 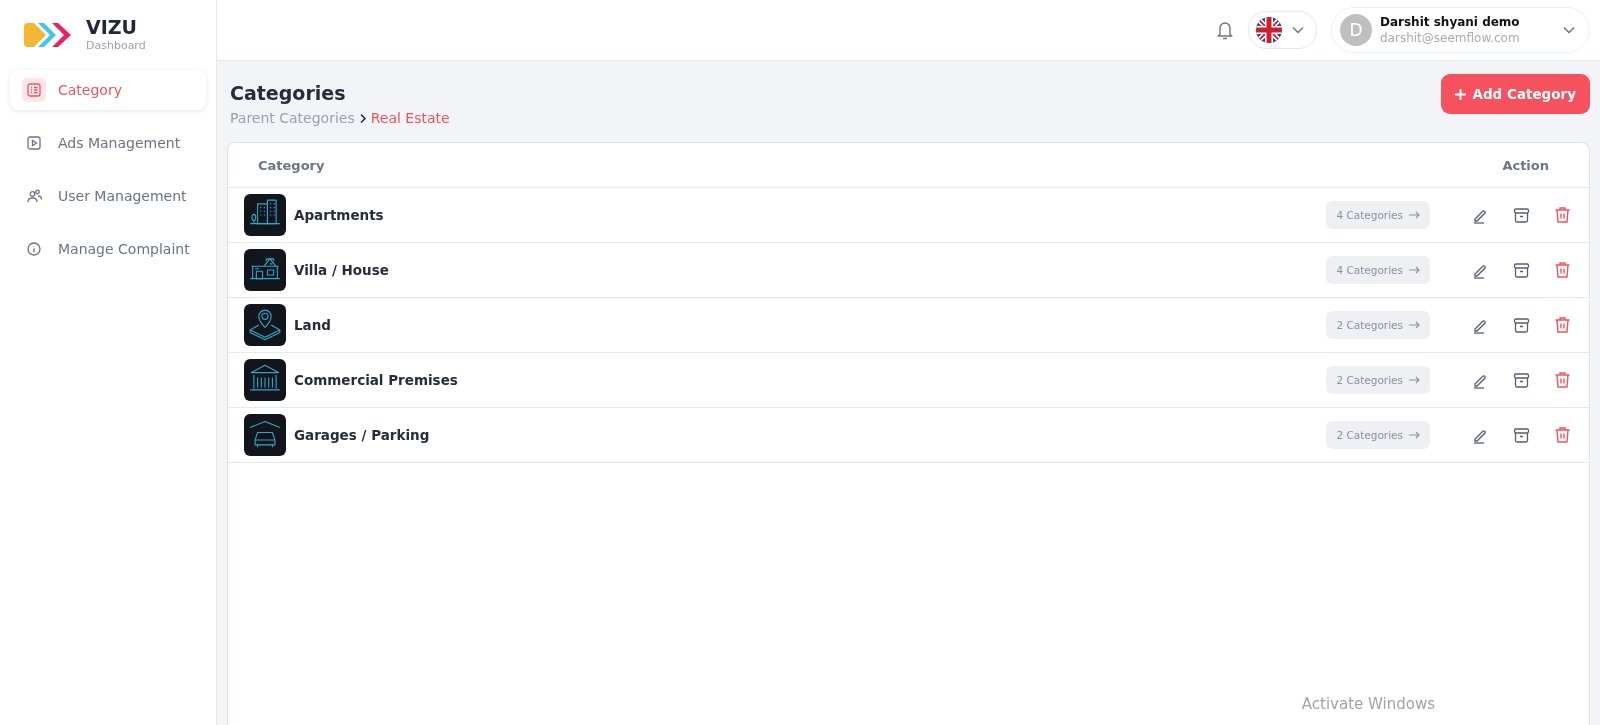 I want to click on category-name: Land, so click(x=313, y=325).